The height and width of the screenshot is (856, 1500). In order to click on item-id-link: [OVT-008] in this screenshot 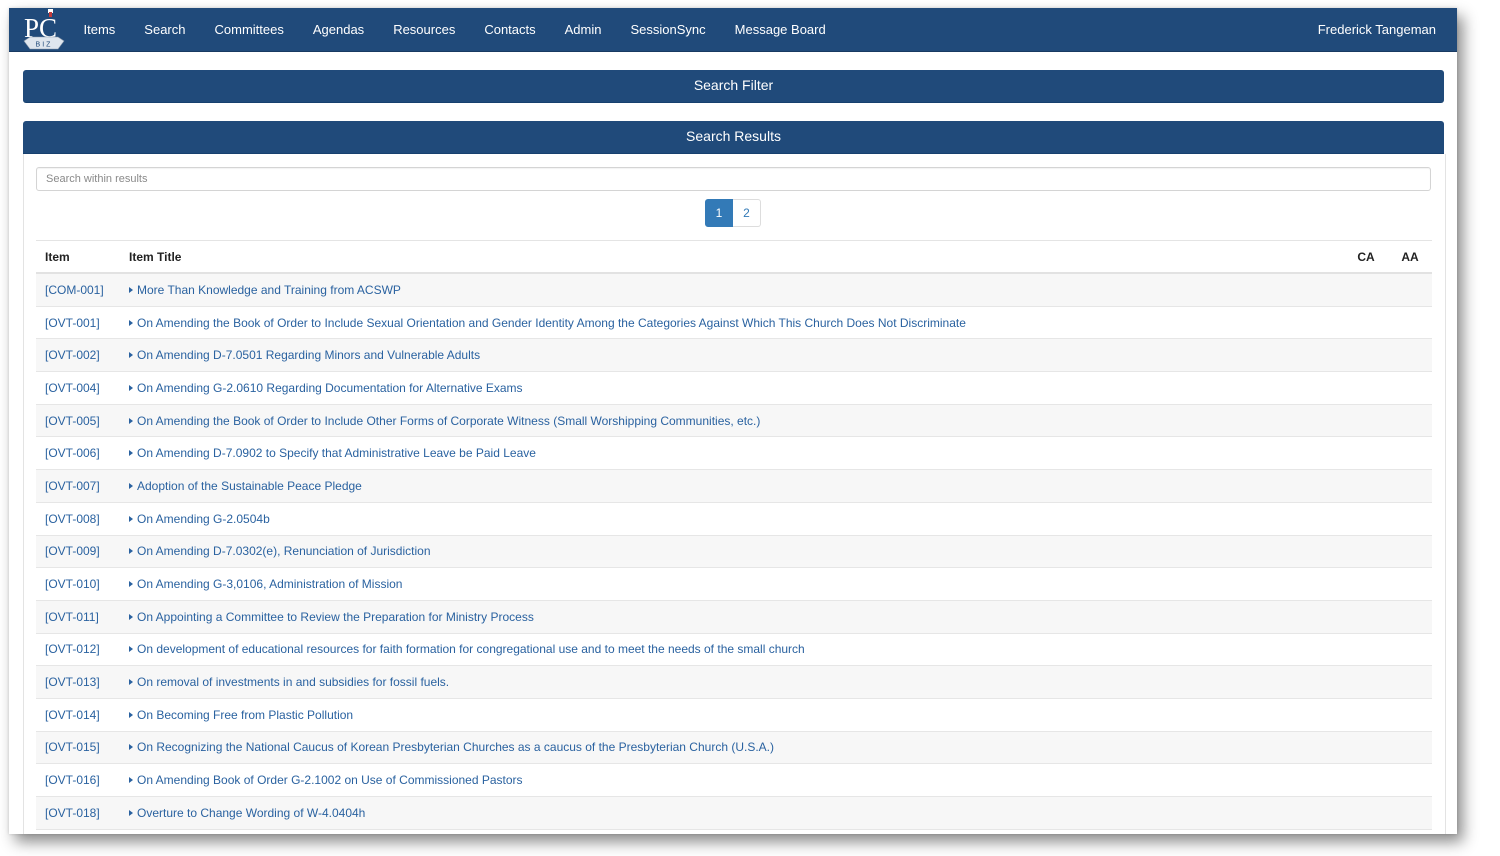, I will do `click(82, 519)`.